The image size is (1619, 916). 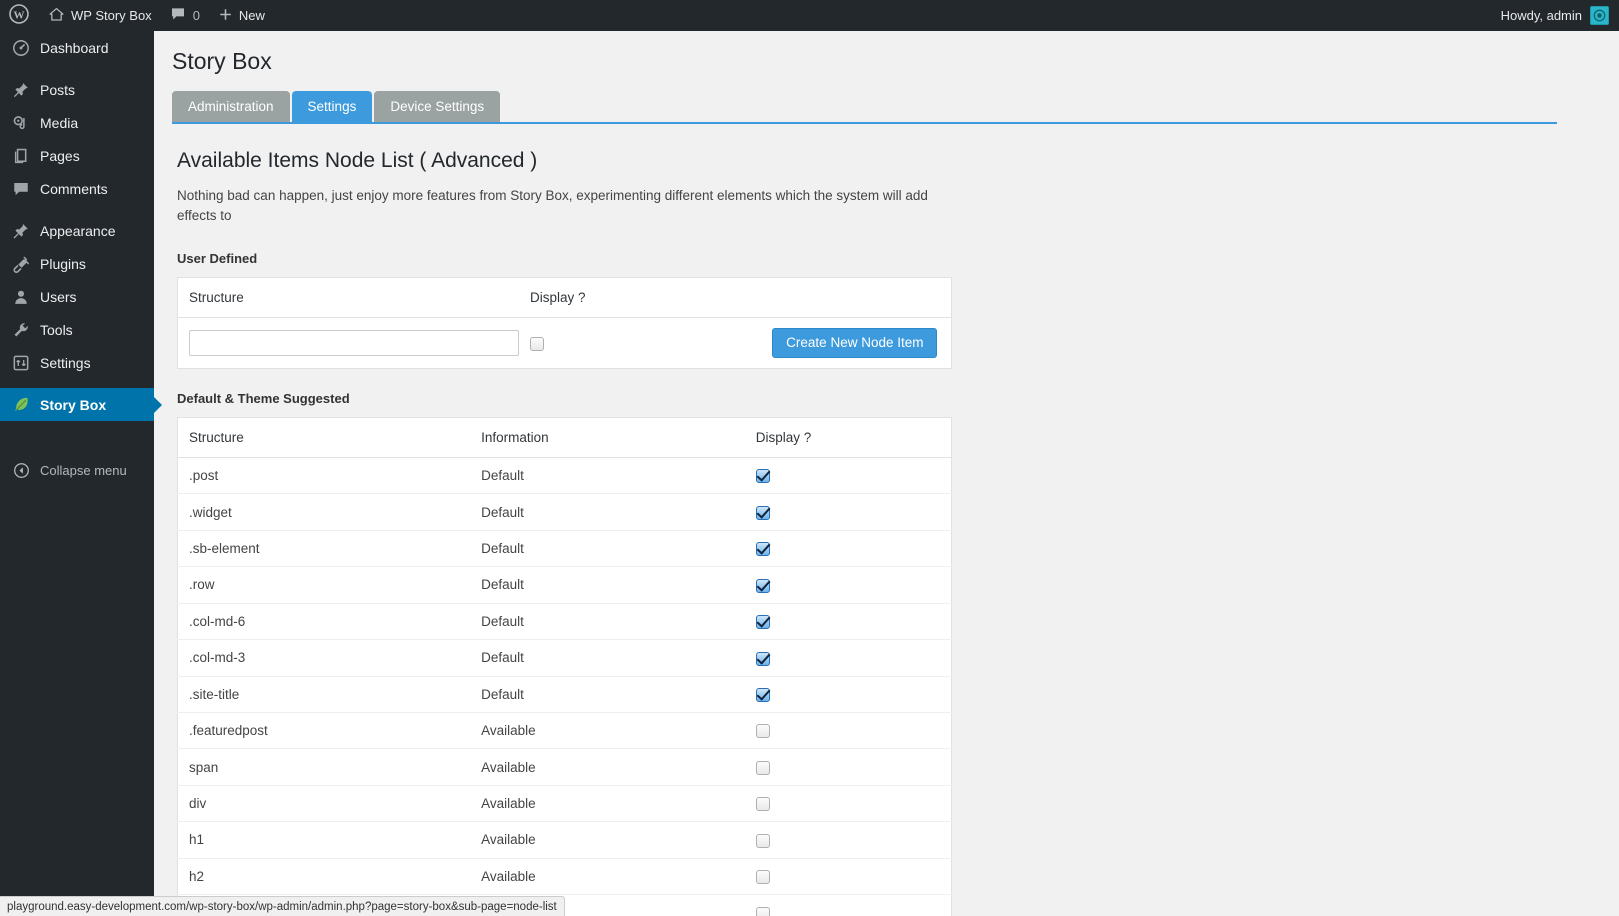 I want to click on sidebar-item-label: Plugins, so click(x=63, y=263).